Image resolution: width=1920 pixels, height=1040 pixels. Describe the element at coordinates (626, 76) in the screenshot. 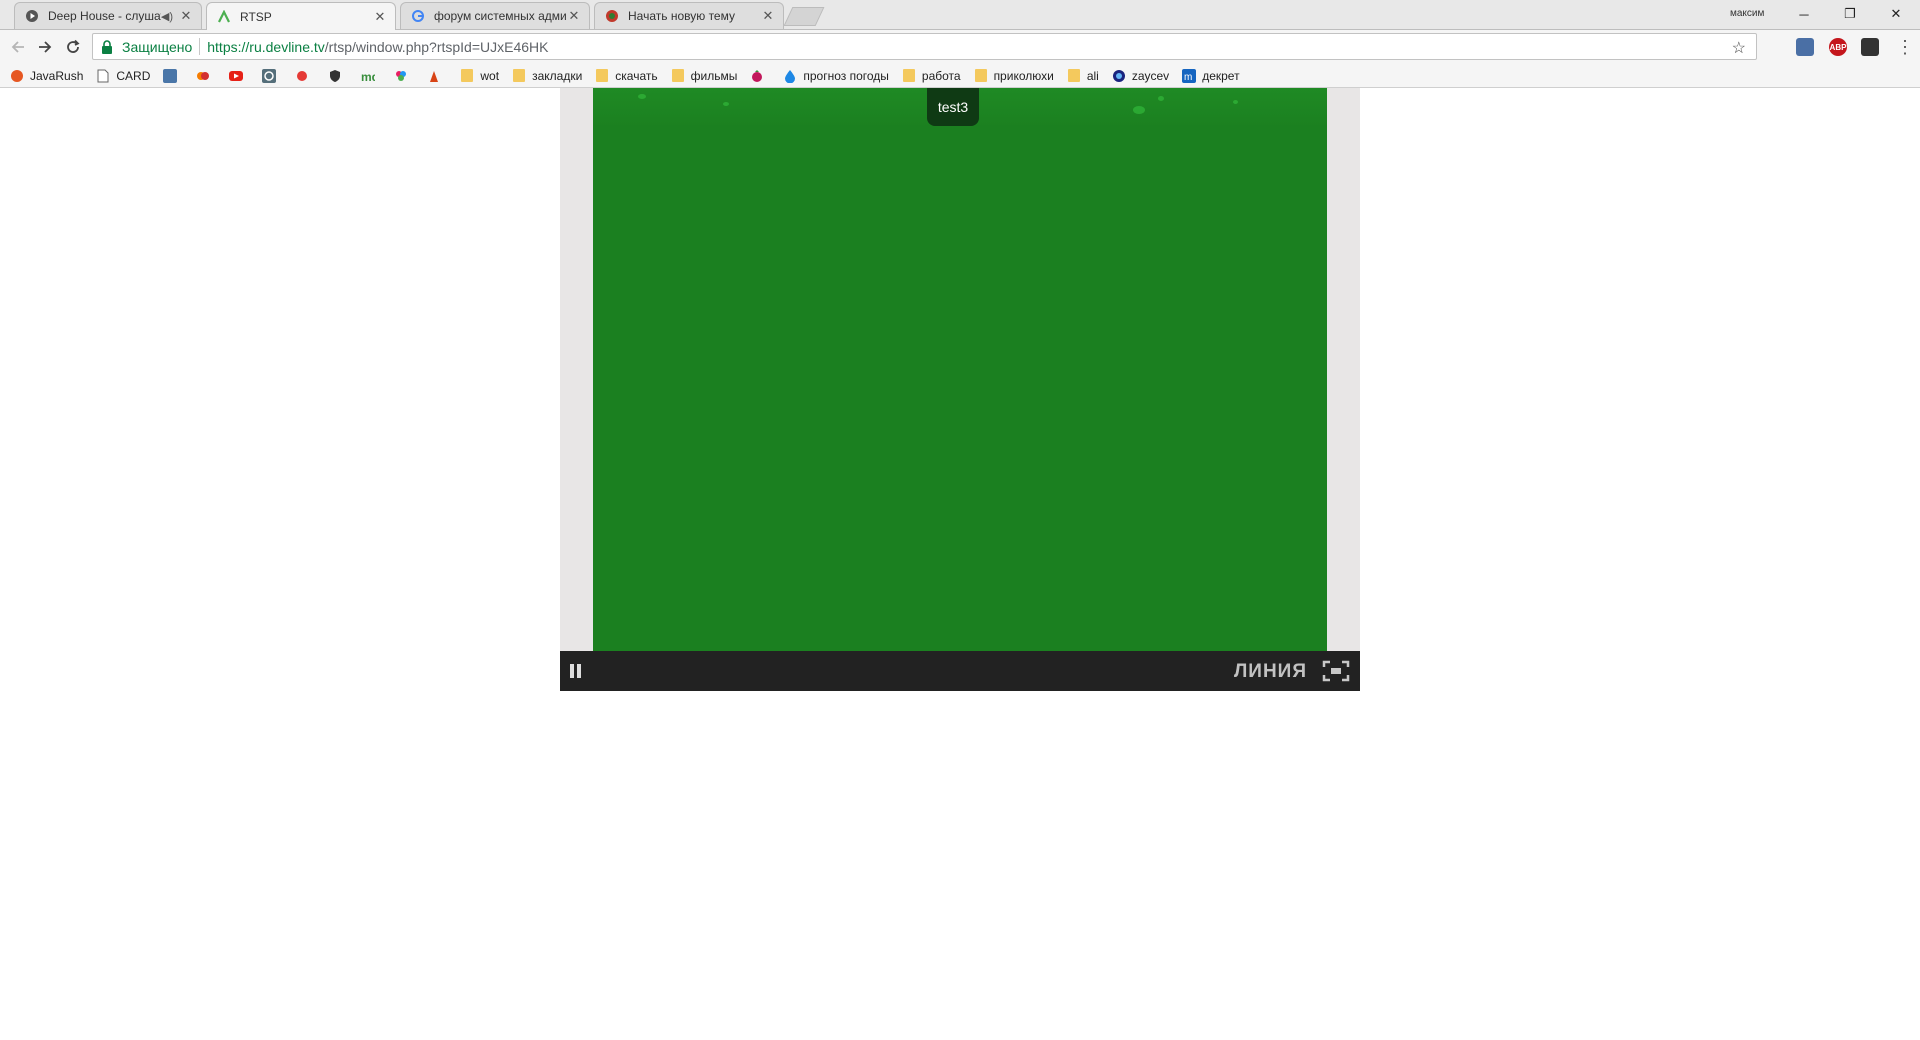

I see `bookmark-skachat: скачать` at that location.